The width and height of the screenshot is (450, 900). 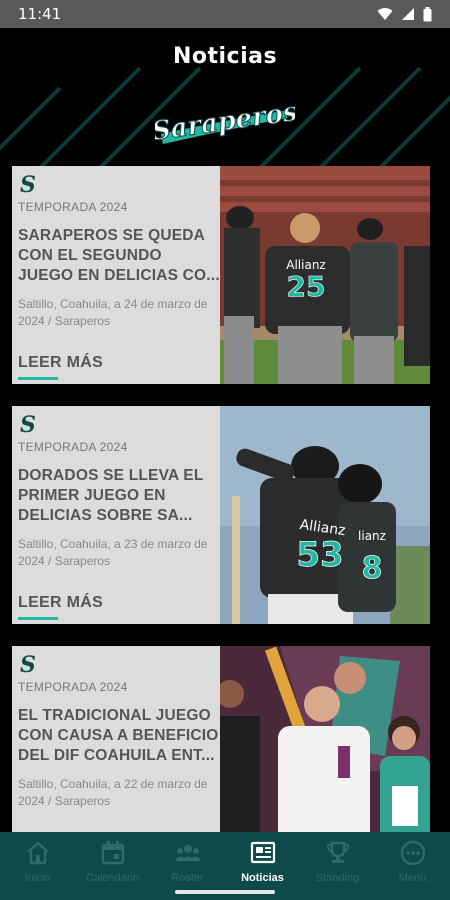 I want to click on nav-label: Standing, so click(x=337, y=878).